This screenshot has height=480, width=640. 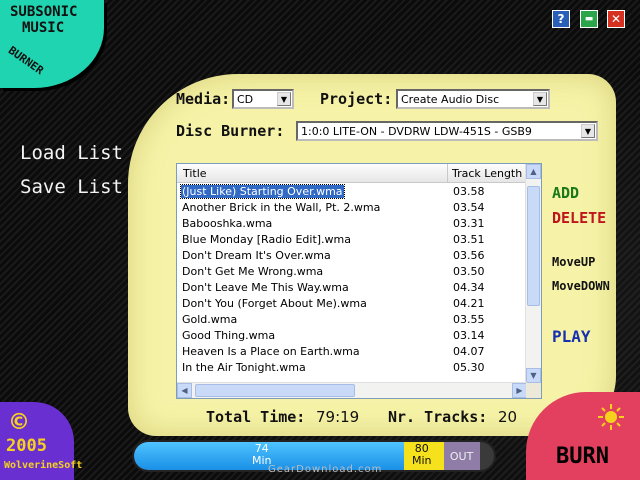 What do you see at coordinates (184, 390) in the screenshot?
I see `scroll-left-icon: ◀` at bounding box center [184, 390].